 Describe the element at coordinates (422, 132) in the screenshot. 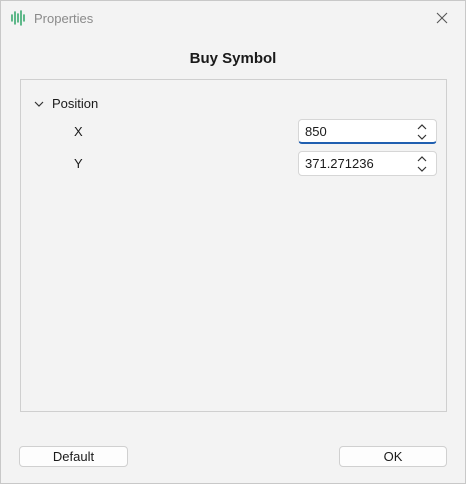

I see `x-spin-arrows` at that location.